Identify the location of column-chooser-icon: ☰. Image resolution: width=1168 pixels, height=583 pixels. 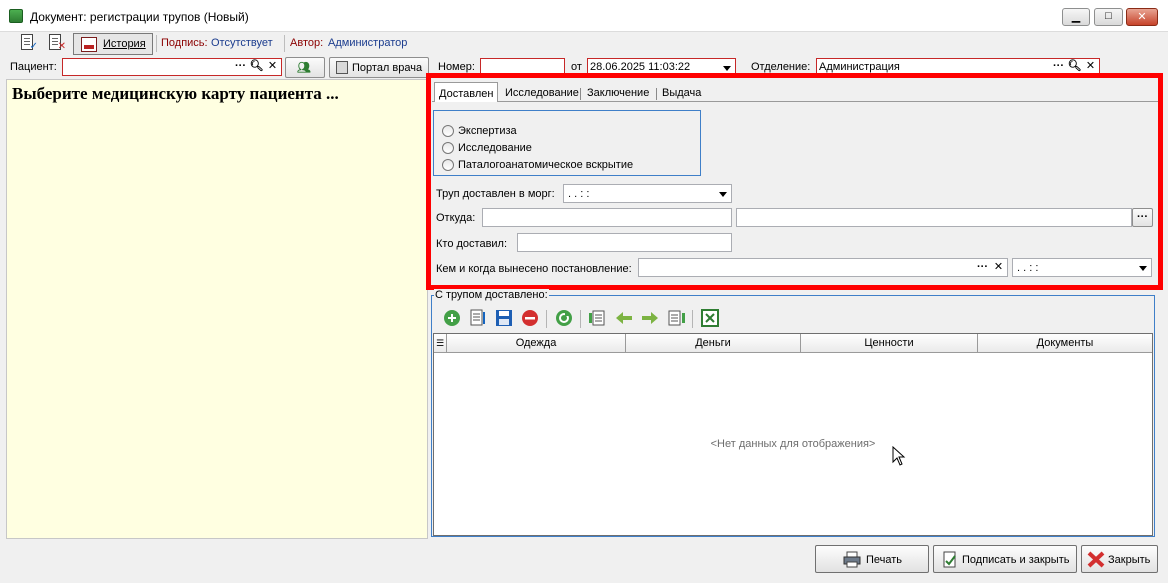
(440, 343).